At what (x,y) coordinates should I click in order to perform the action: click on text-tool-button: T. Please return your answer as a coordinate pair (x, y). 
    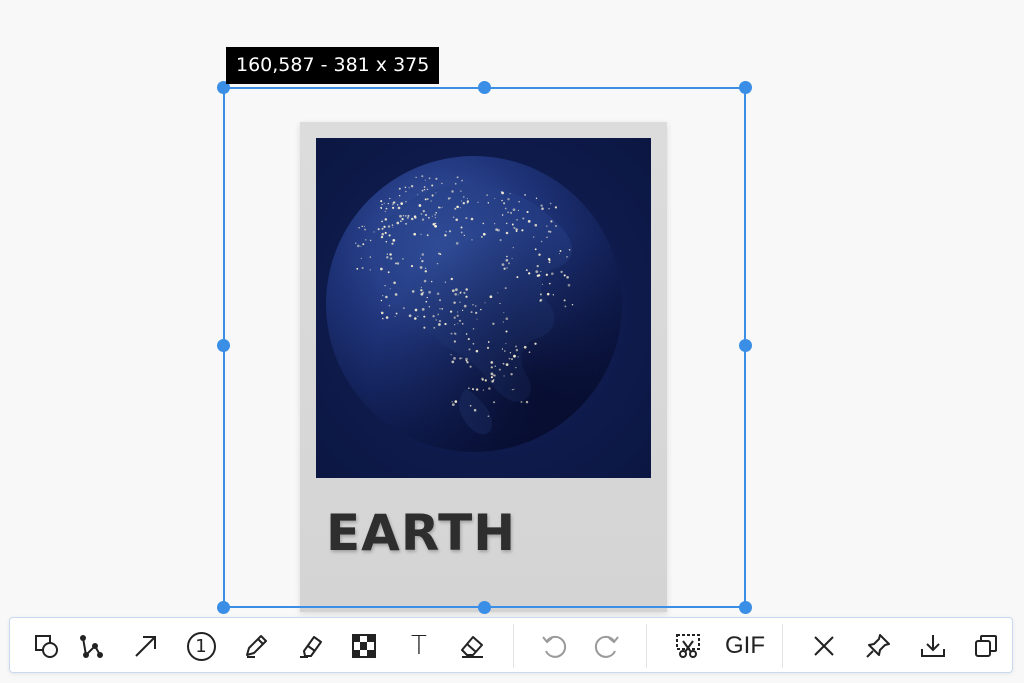
    Looking at the image, I should click on (419, 646).